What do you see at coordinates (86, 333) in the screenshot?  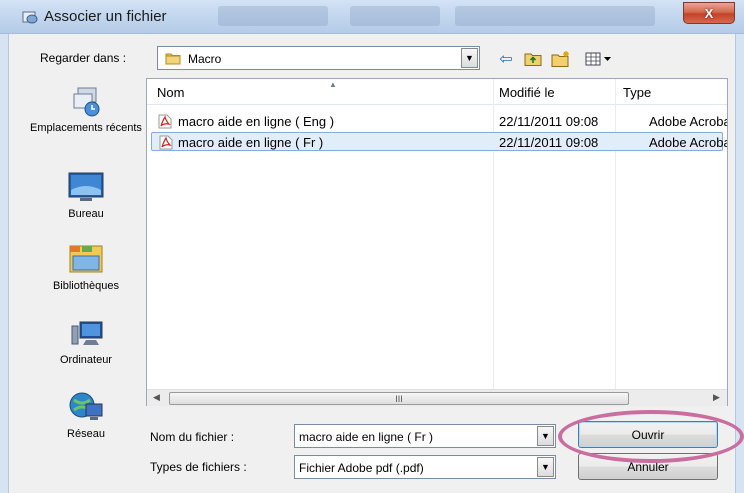 I see `computer-icon` at bounding box center [86, 333].